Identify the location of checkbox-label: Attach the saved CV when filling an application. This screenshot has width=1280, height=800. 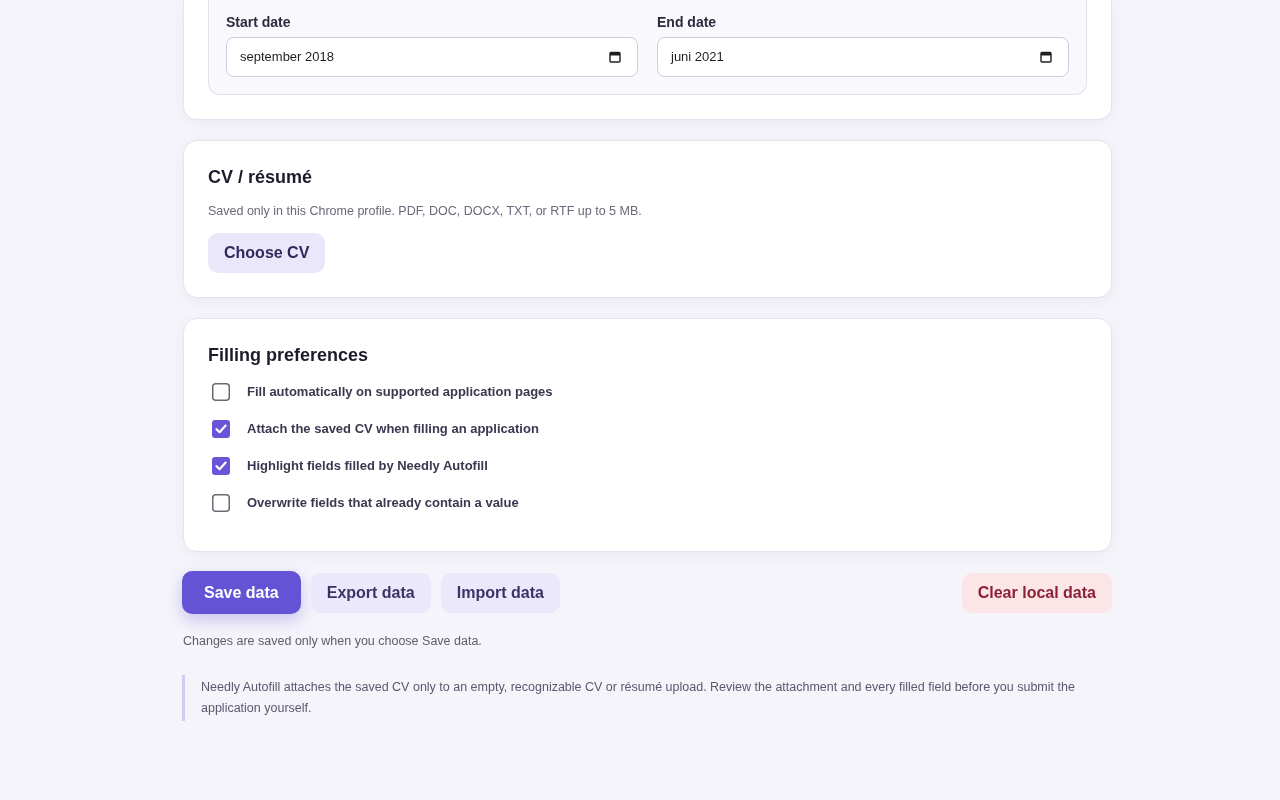
(393, 429).